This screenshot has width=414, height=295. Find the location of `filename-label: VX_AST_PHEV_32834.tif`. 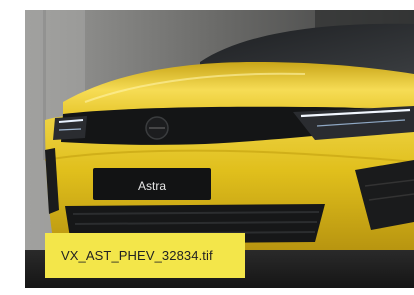

filename-label: VX_AST_PHEV_32834.tif is located at coordinates (145, 255).